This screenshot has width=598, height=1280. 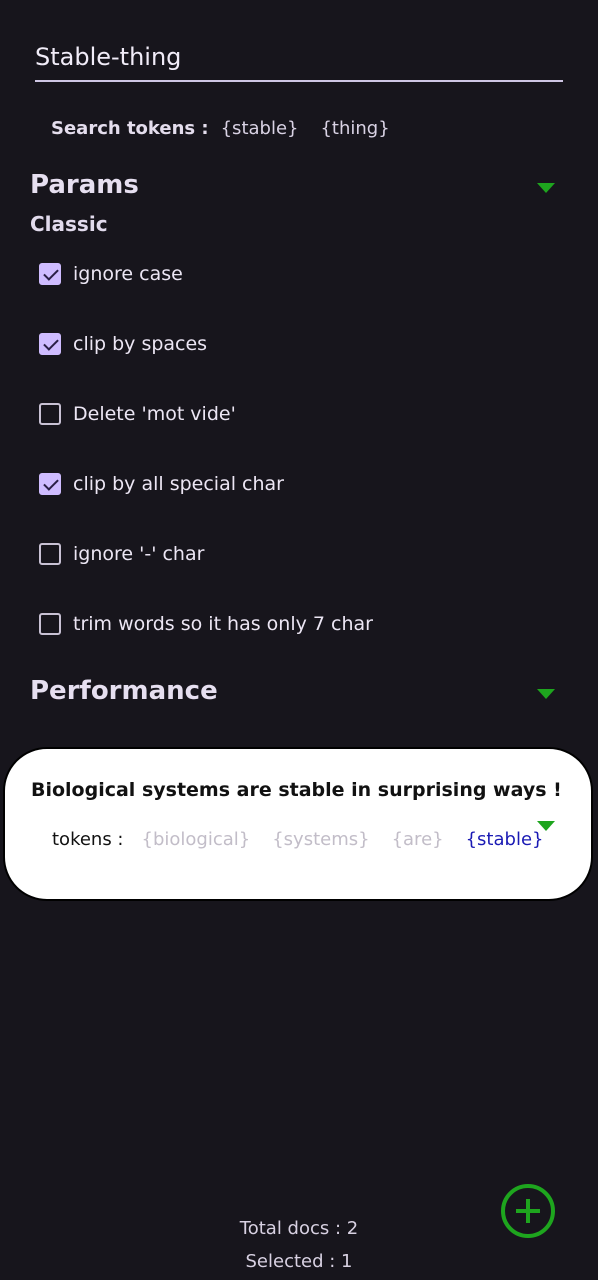 I want to click on search-token: {thing}, so click(x=355, y=128).